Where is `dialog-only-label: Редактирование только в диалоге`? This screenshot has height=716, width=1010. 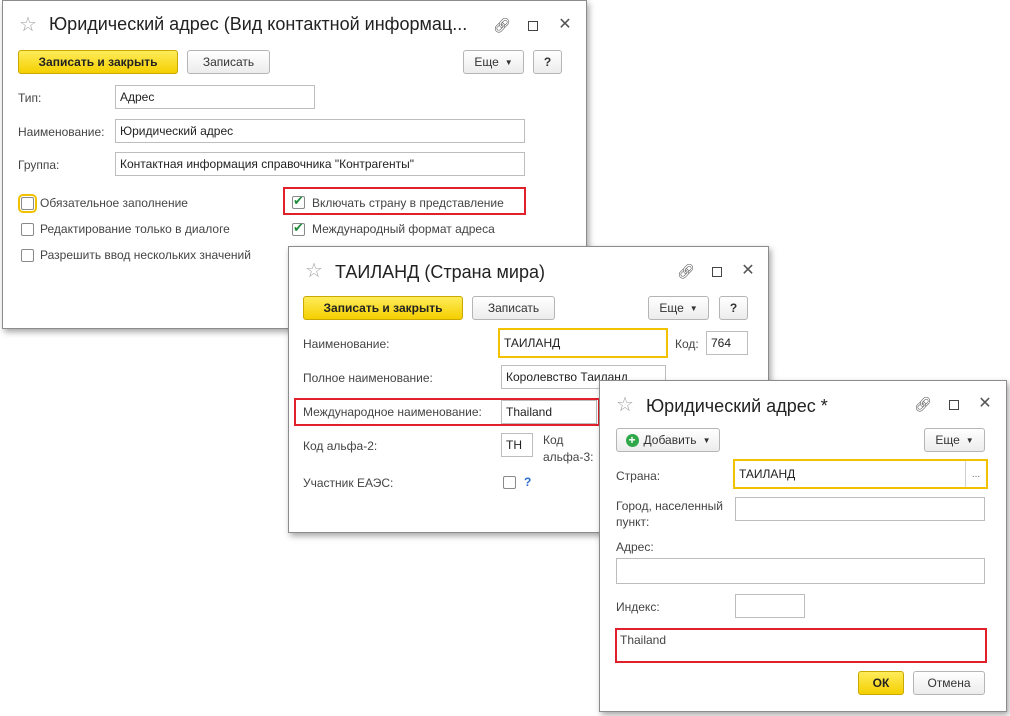
dialog-only-label: Редактирование только в диалоге is located at coordinates (135, 229).